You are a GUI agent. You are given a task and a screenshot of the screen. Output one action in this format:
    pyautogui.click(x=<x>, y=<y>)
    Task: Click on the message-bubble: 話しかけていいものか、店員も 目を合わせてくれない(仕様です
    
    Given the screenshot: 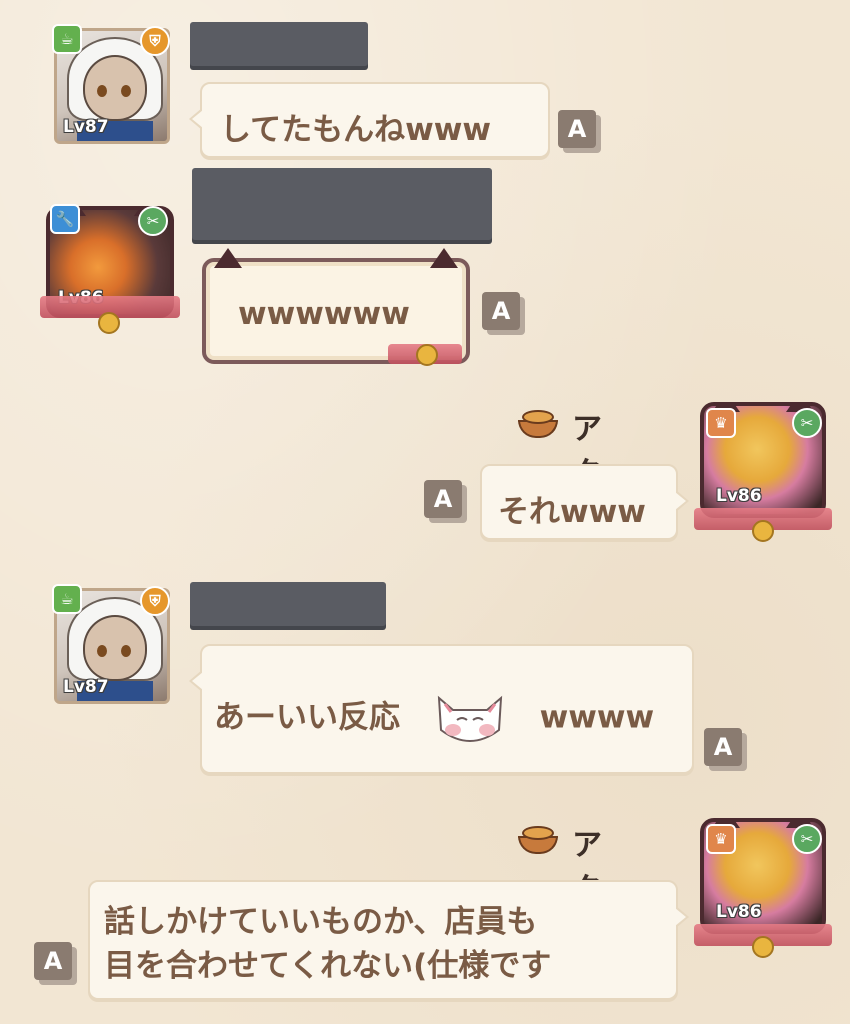 What is the action you would take?
    pyautogui.click(x=388, y=940)
    